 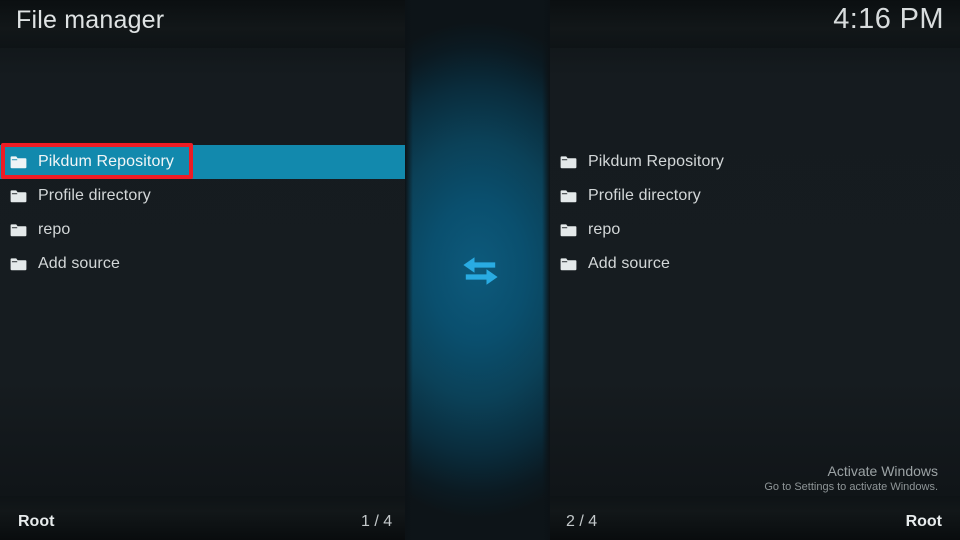 I want to click on right-panel-path: Root, so click(x=923, y=521).